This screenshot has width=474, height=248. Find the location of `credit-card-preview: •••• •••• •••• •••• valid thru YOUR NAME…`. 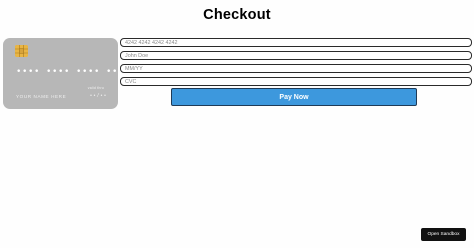

credit-card-preview: •••• •••• •••• •••• valid thru YOUR NAME… is located at coordinates (66, 73).